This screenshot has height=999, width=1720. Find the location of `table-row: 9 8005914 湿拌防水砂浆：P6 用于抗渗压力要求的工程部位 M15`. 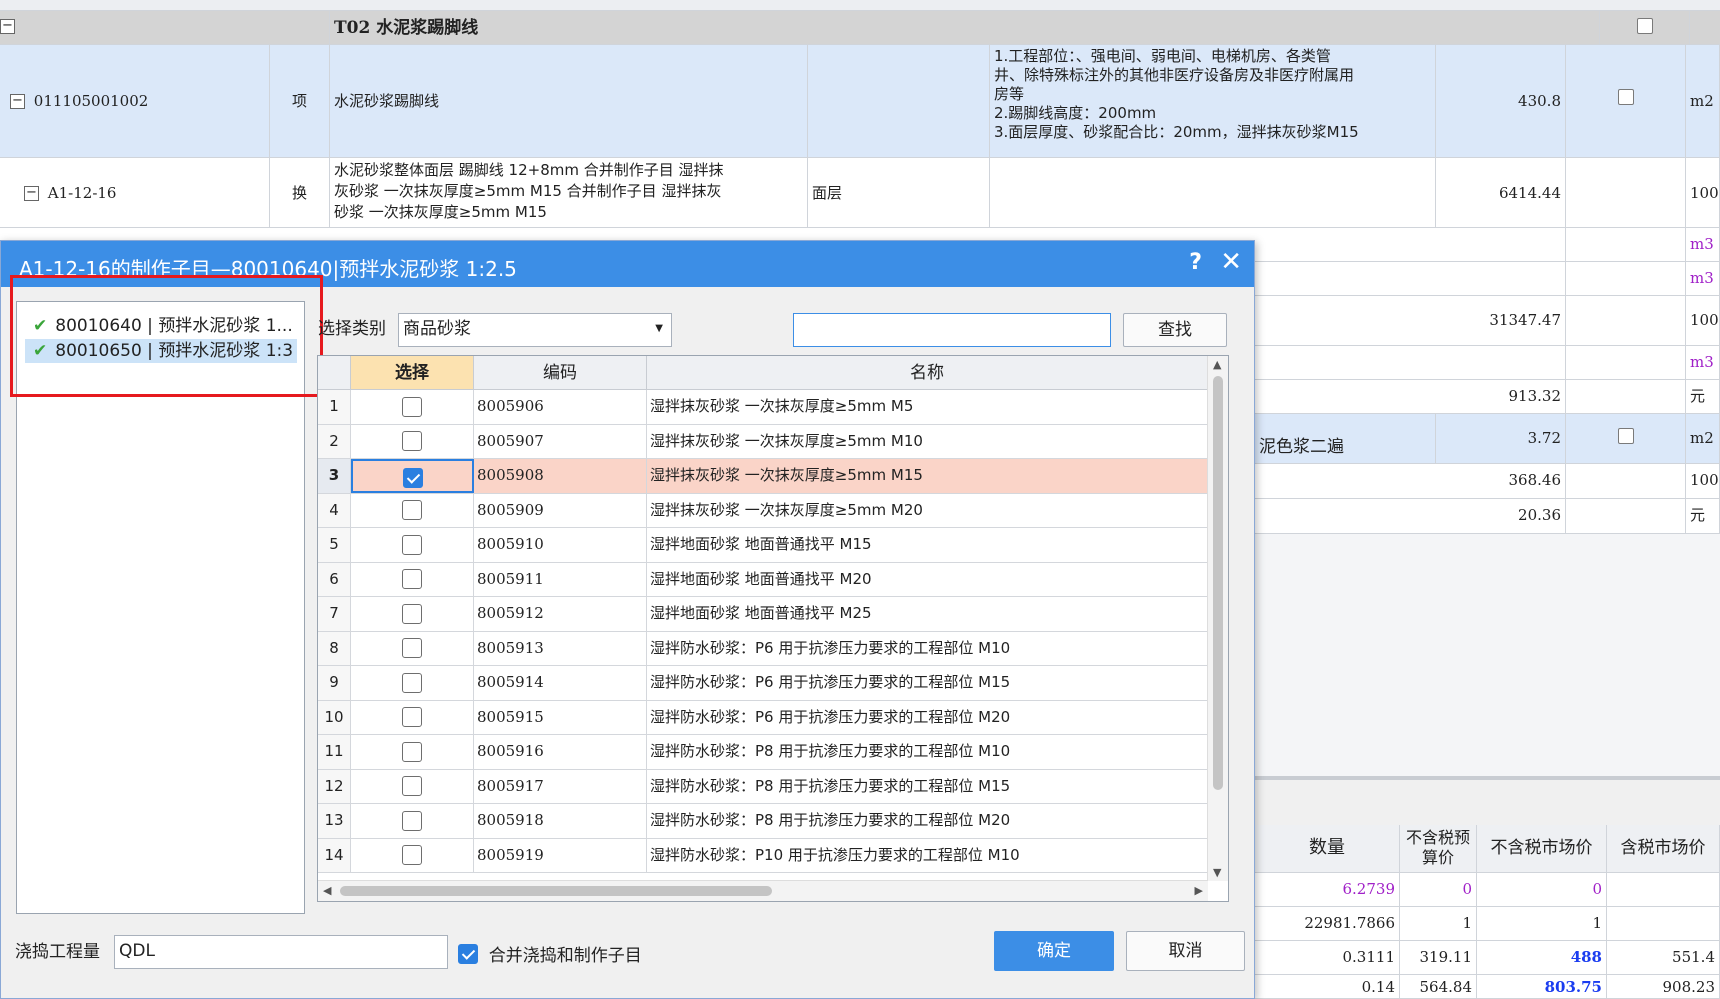

table-row: 9 8005914 湿拌防水砂浆：P6 用于抗渗压力要求的工程部位 M15 is located at coordinates (763, 683).